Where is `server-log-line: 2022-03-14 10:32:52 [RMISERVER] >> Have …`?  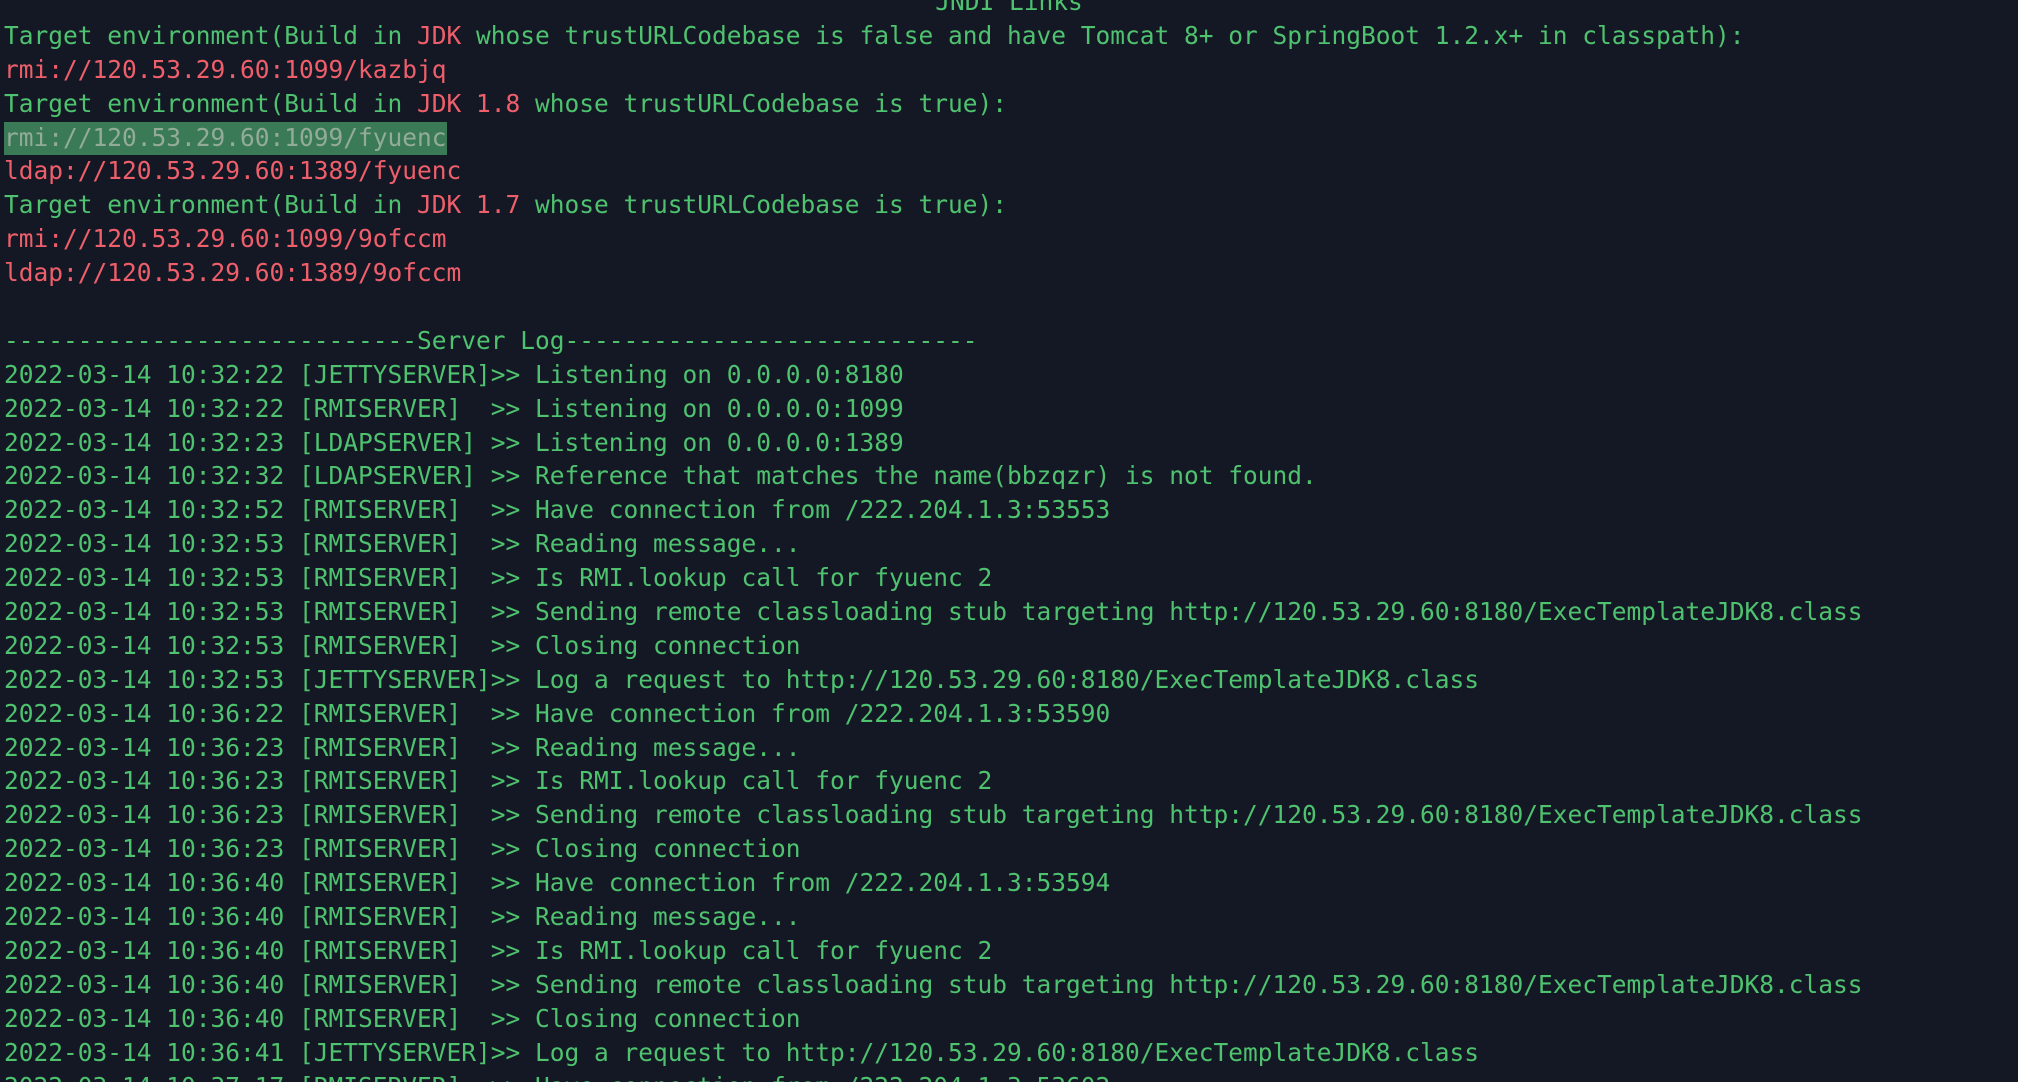 server-log-line: 2022-03-14 10:32:52 [RMISERVER] >> Have … is located at coordinates (557, 510).